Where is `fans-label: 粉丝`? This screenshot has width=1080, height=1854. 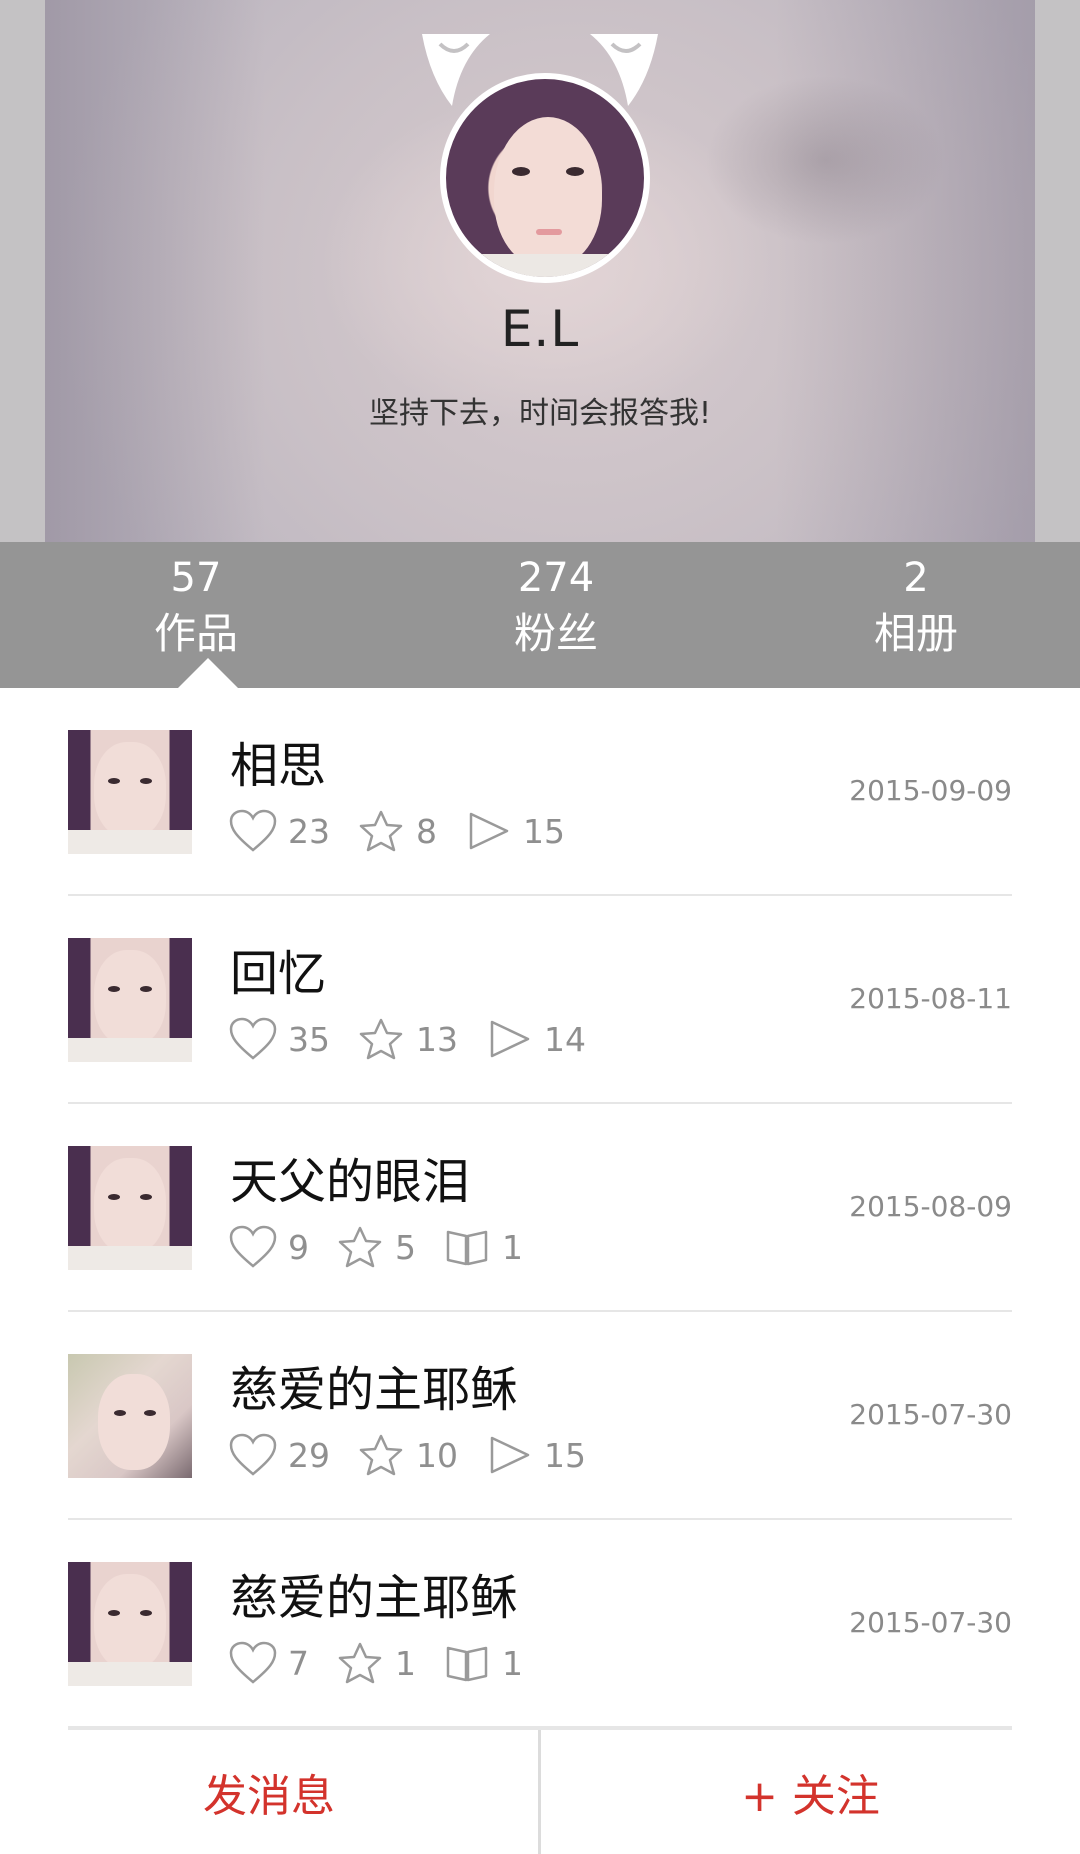 fans-label: 粉丝 is located at coordinates (555, 633).